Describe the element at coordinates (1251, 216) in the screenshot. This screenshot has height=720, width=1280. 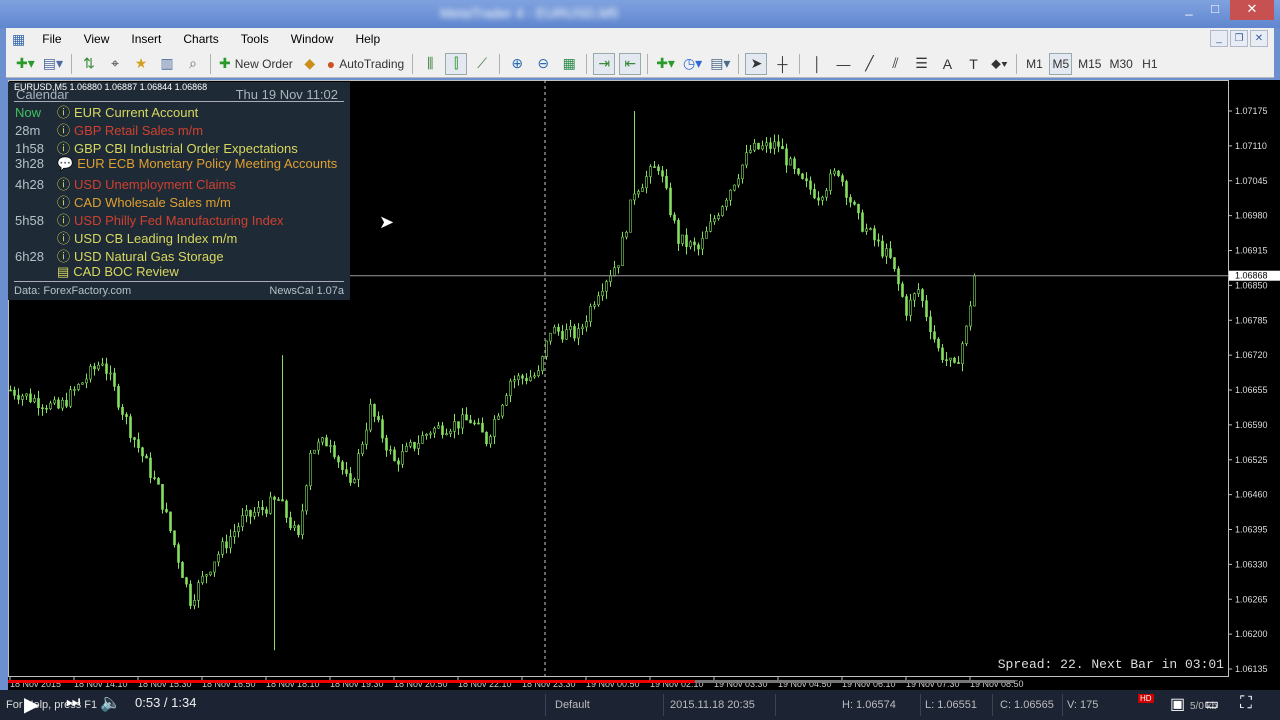
I see `y-tick-label: 1.06980` at that location.